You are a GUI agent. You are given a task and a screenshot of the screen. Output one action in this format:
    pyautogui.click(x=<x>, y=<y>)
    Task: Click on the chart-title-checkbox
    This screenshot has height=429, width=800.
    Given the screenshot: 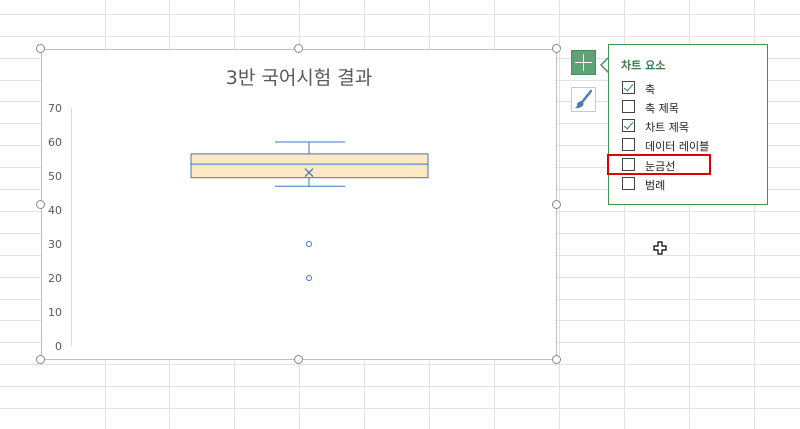 What is the action you would take?
    pyautogui.click(x=628, y=125)
    